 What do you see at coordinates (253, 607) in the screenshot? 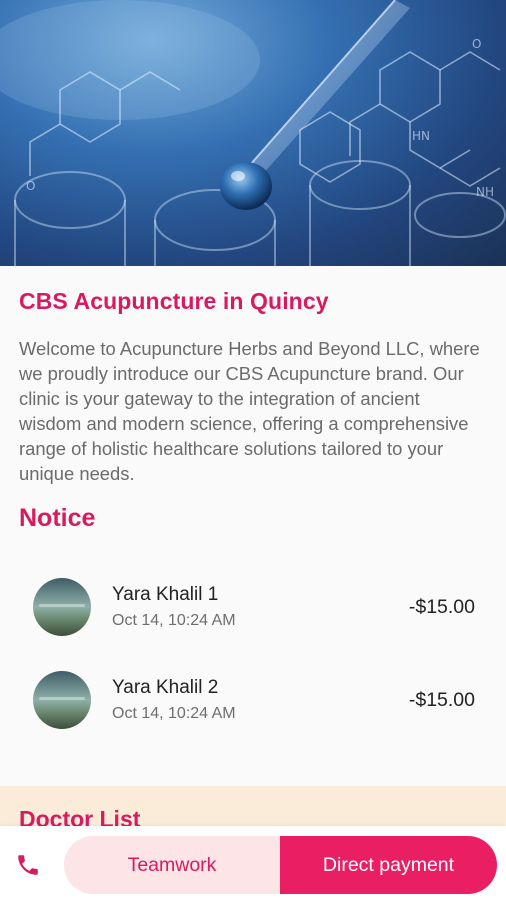
I see `notice-item: Yara Khalil 1 Oct 14, 10:24 AM -$15.00` at bounding box center [253, 607].